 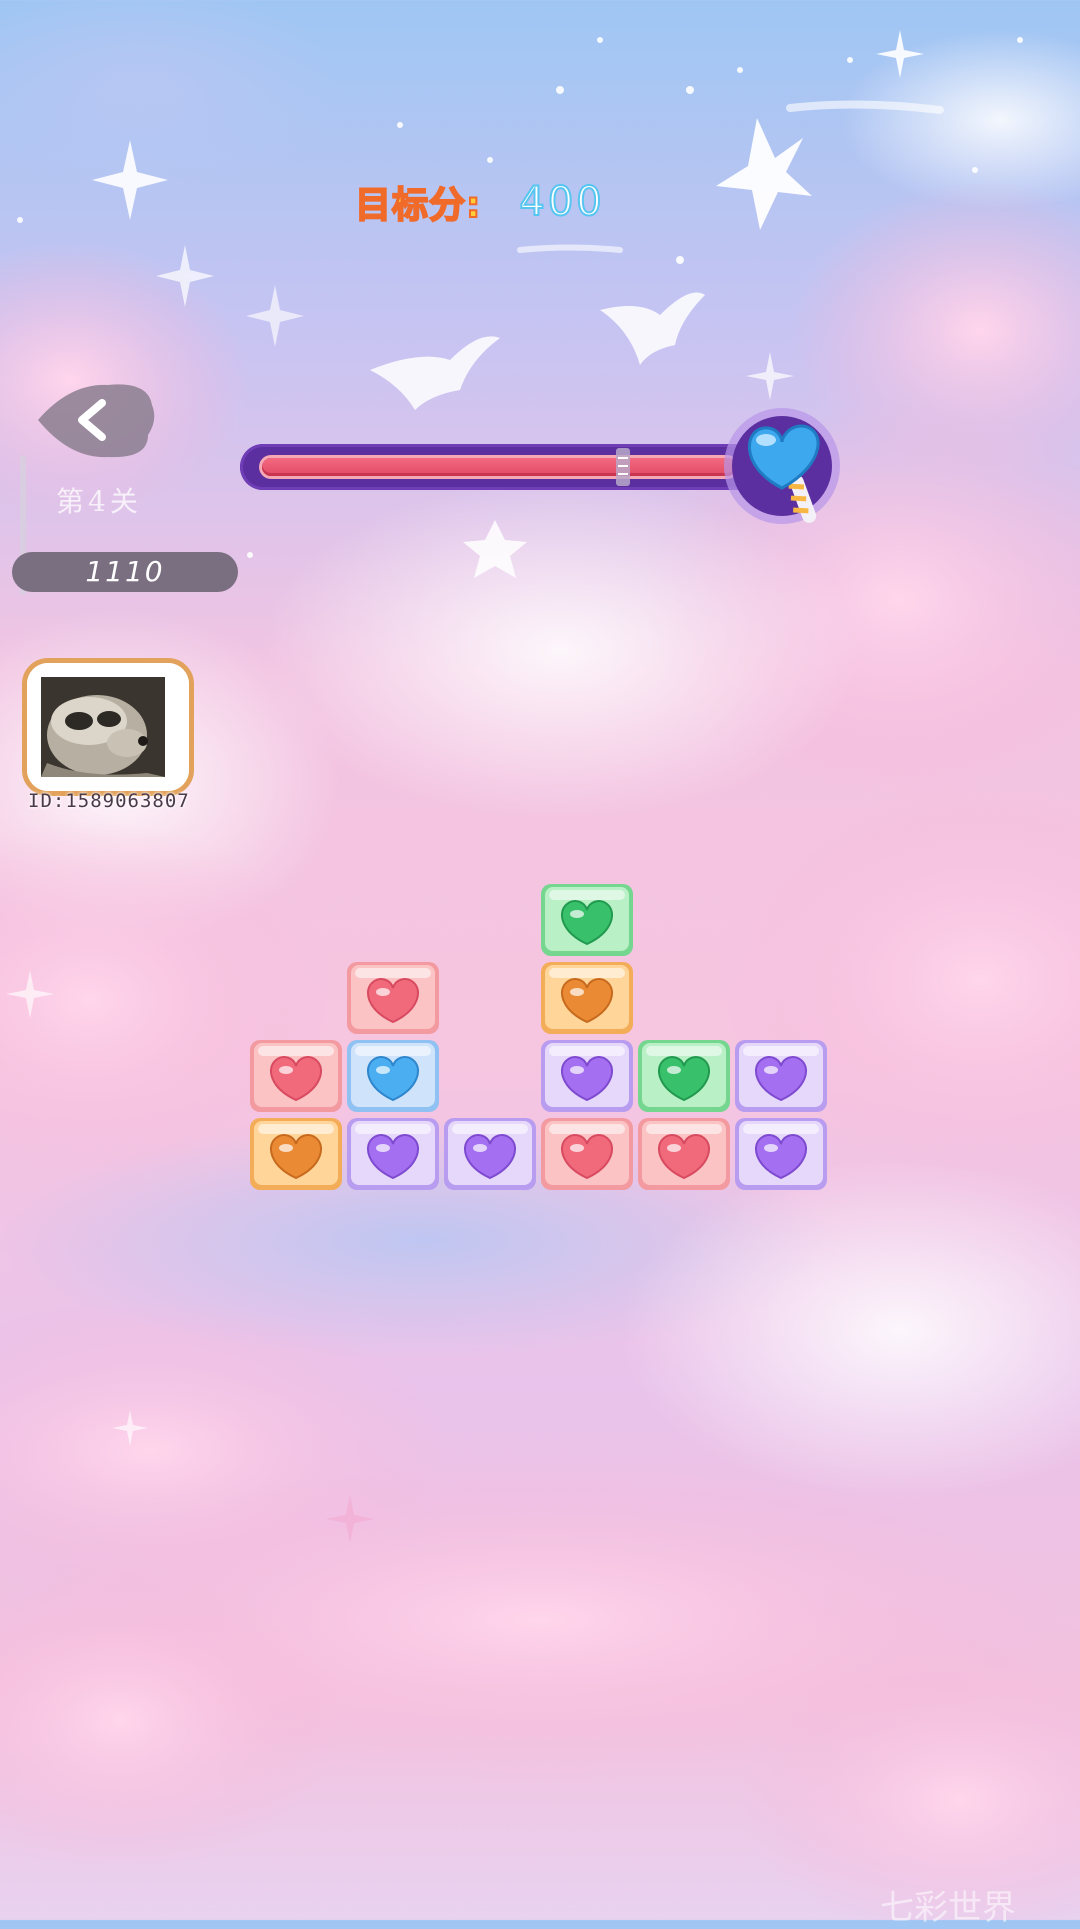 I want to click on watermark: 七彩世界, so click(x=948, y=1908).